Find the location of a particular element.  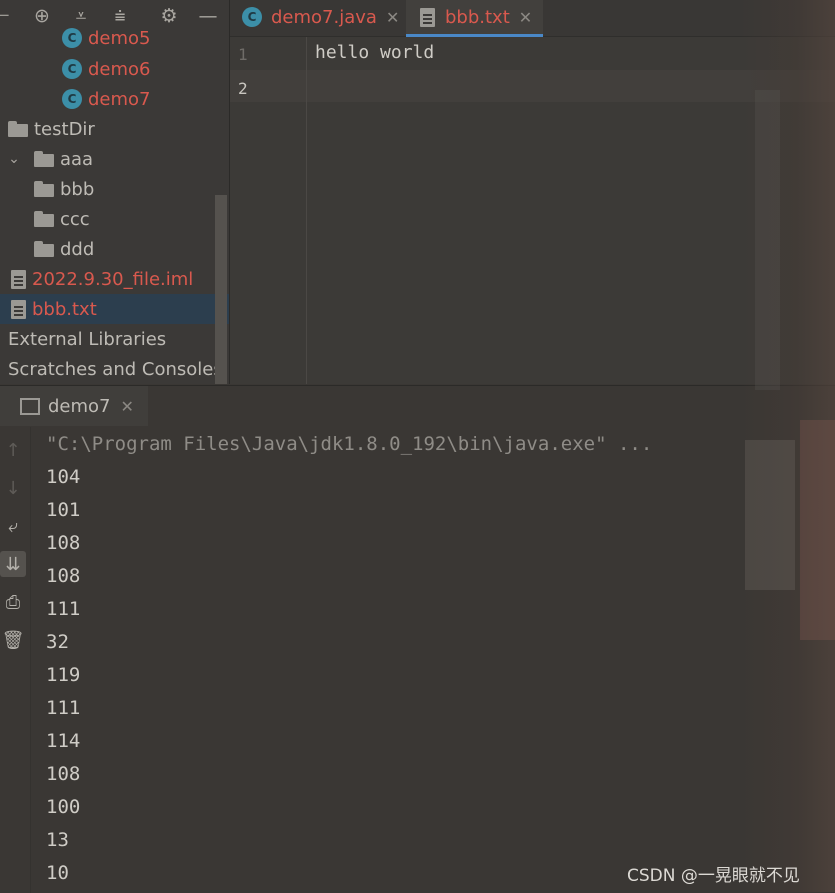

current-line-highlight is located at coordinates (532, 86).